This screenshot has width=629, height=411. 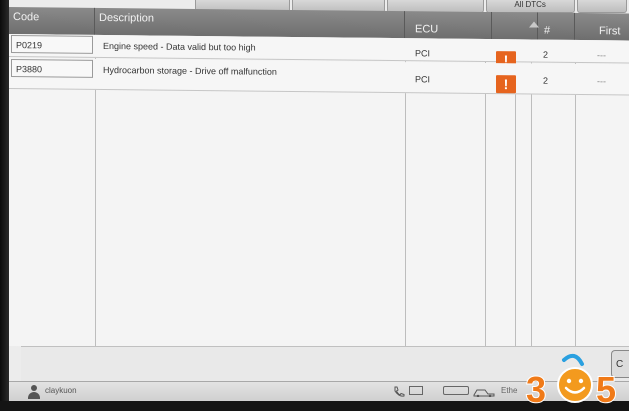 I want to click on username: claykuon, so click(x=61, y=390).